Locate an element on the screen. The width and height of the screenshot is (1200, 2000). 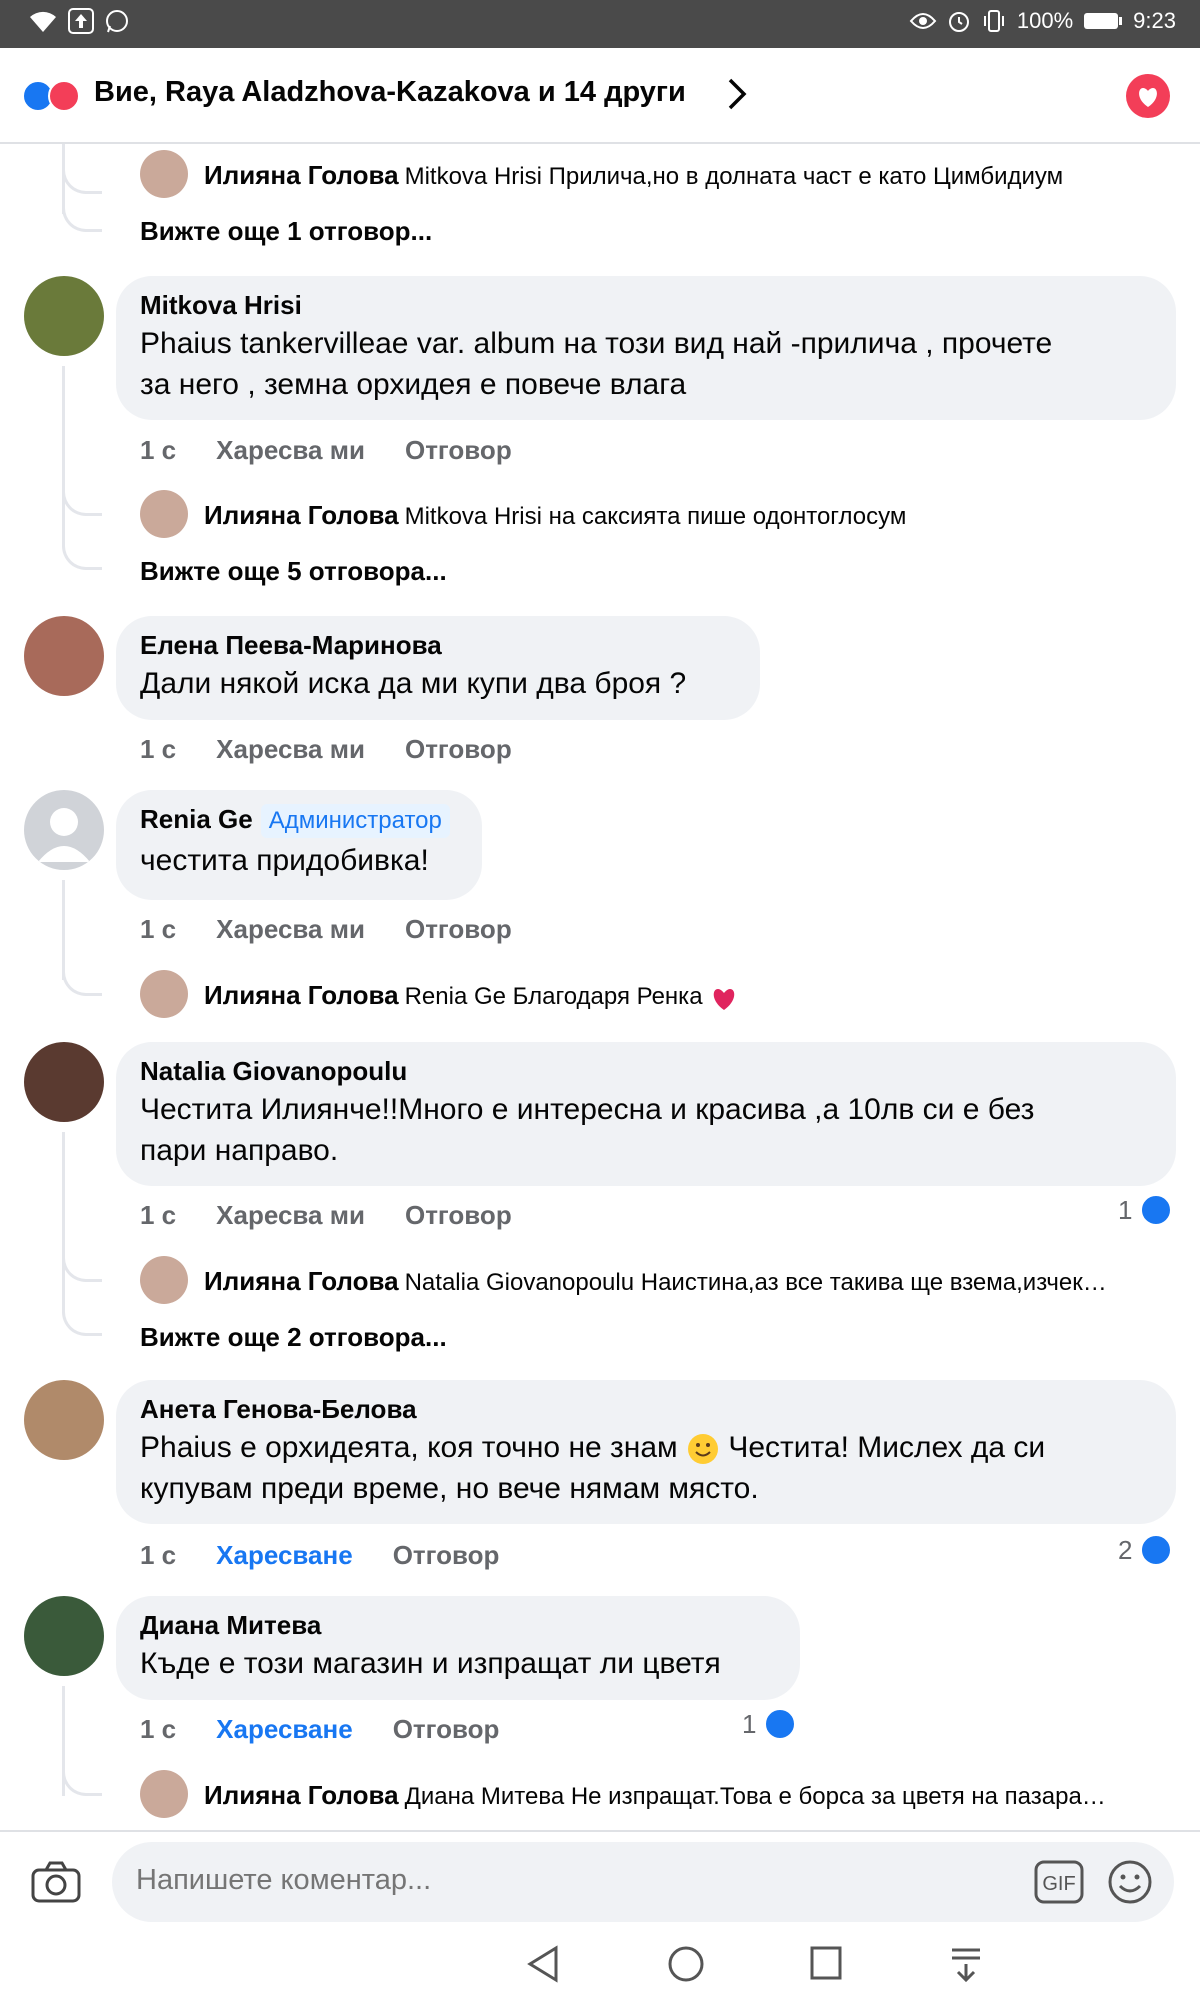
alarm-icon is located at coordinates (958, 22).